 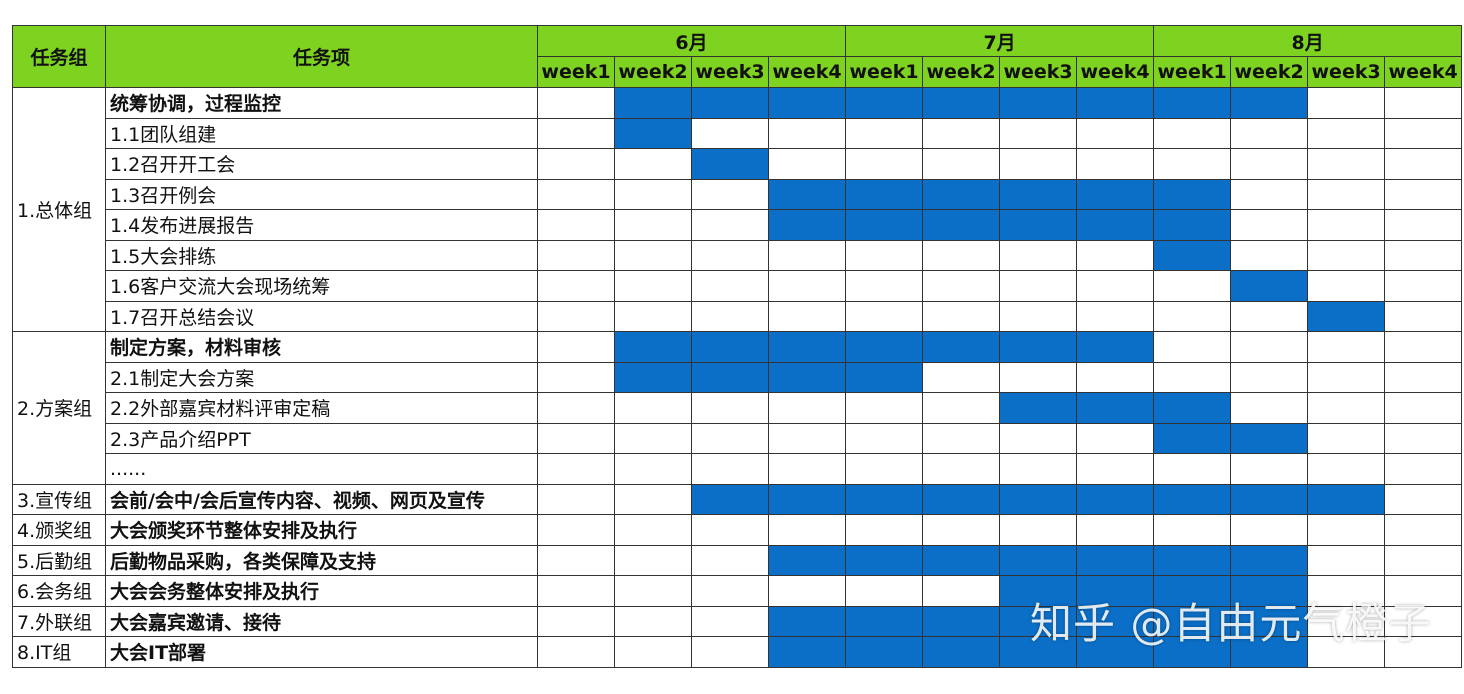 I want to click on table-row: 2.1制定大会方案, so click(x=738, y=377).